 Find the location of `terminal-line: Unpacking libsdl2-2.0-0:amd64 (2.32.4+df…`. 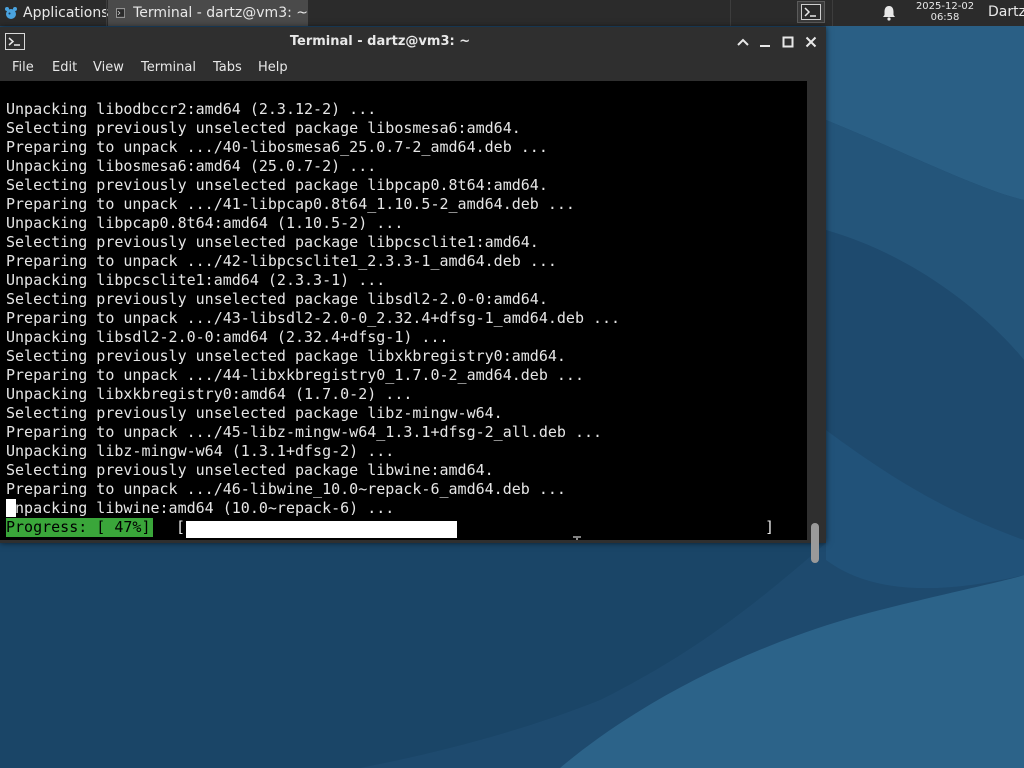

terminal-line: Unpacking libsdl2-2.0-0:amd64 (2.32.4+df… is located at coordinates (227, 337).